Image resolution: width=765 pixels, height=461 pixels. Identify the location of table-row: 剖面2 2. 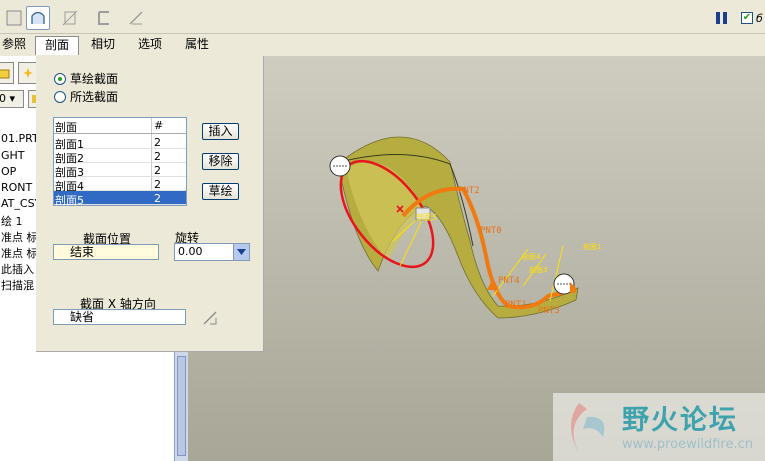
(120, 157).